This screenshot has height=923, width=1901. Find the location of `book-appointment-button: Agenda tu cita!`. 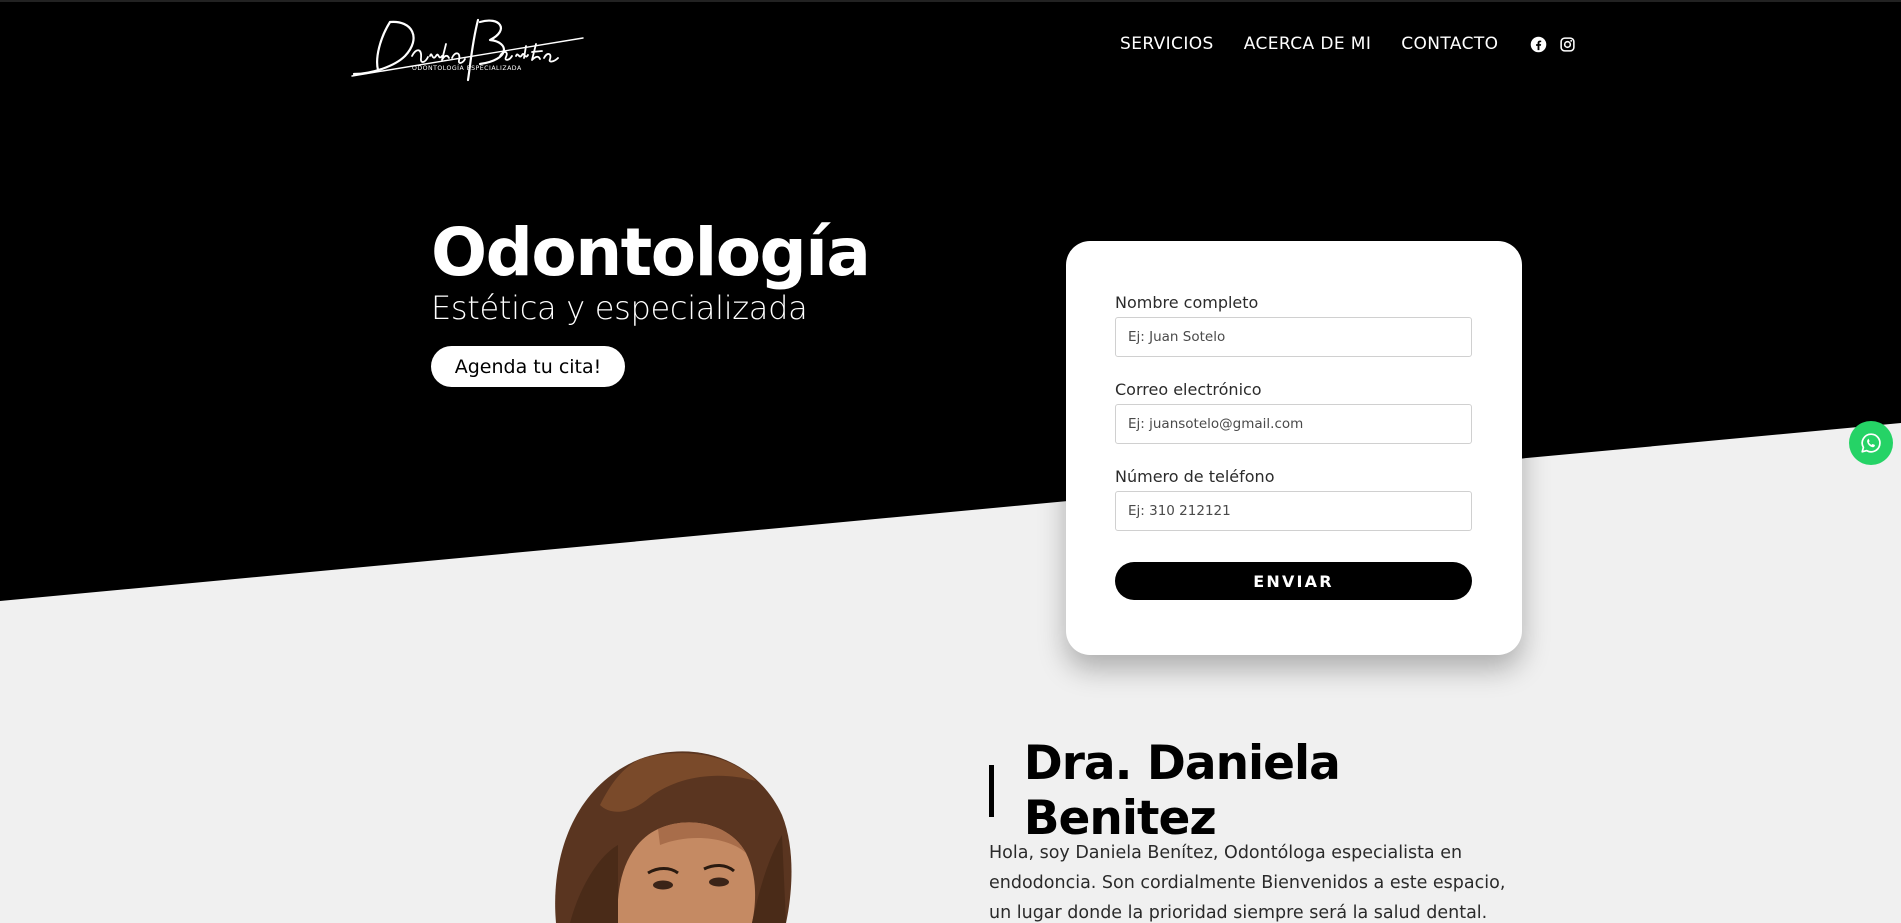

book-appointment-button: Agenda tu cita! is located at coordinates (528, 366).